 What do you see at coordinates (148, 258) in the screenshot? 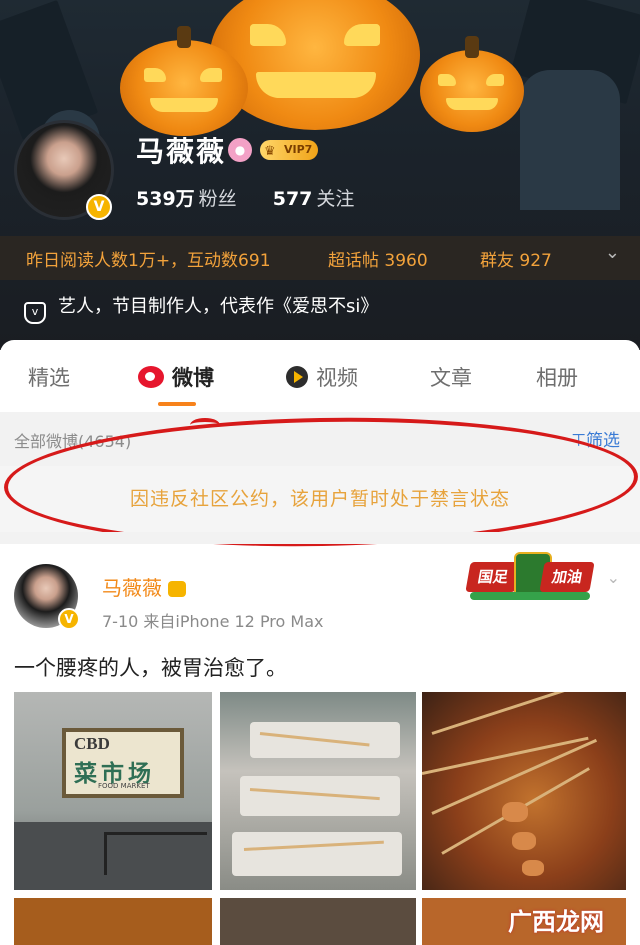
I see `reads-stat: 昨日阅读人数1万+，互动数691` at bounding box center [148, 258].